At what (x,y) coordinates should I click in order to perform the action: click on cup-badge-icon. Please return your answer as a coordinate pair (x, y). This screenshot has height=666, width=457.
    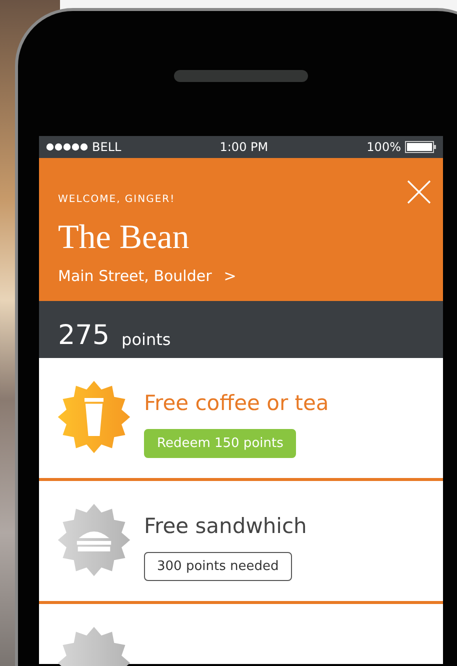
    Looking at the image, I should click on (94, 417).